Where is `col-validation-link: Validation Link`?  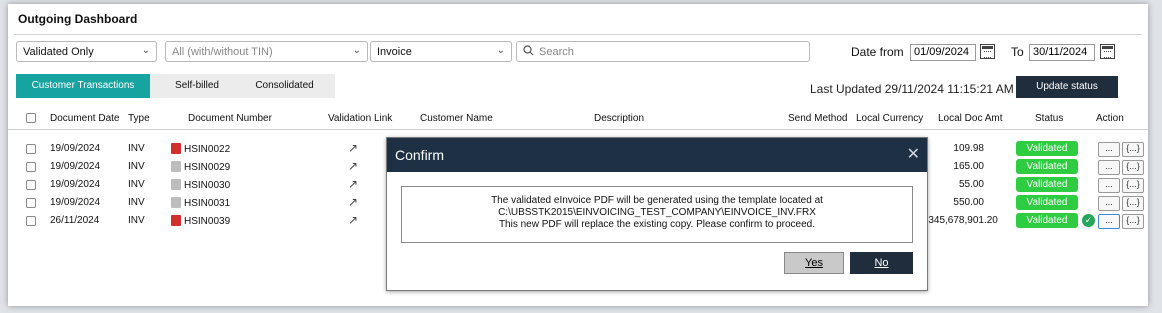 col-validation-link: Validation Link is located at coordinates (360, 118).